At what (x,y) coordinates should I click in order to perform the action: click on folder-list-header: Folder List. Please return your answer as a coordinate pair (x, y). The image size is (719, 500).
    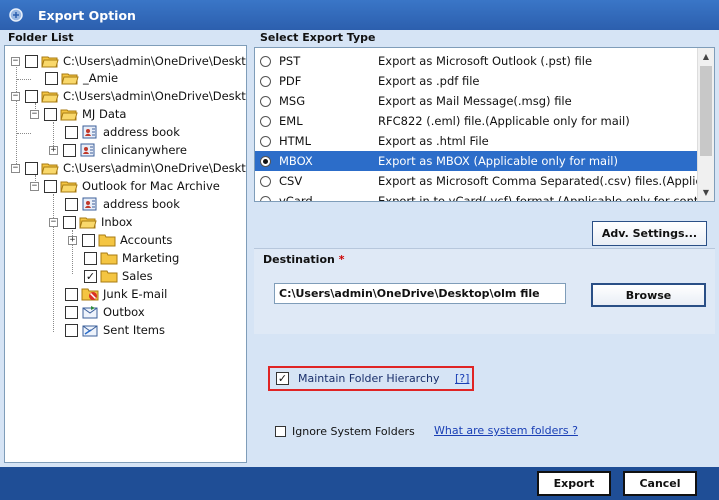
    Looking at the image, I should click on (41, 37).